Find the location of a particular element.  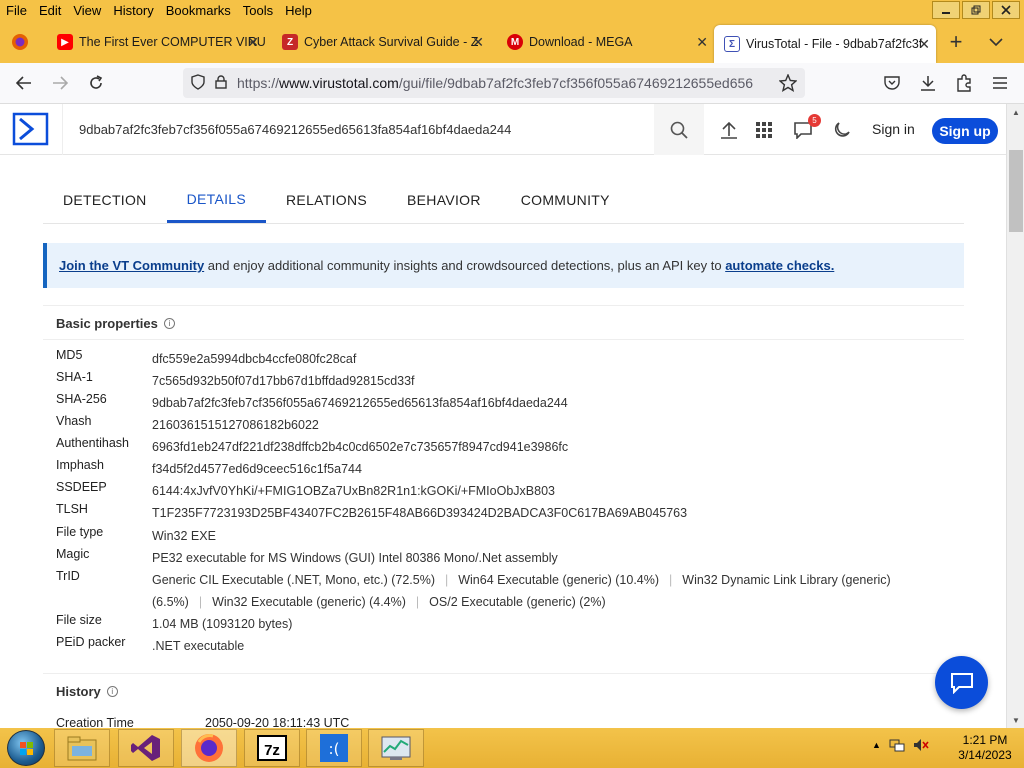

property-value: 2160361515127086182b6022 is located at coordinates (547, 425).